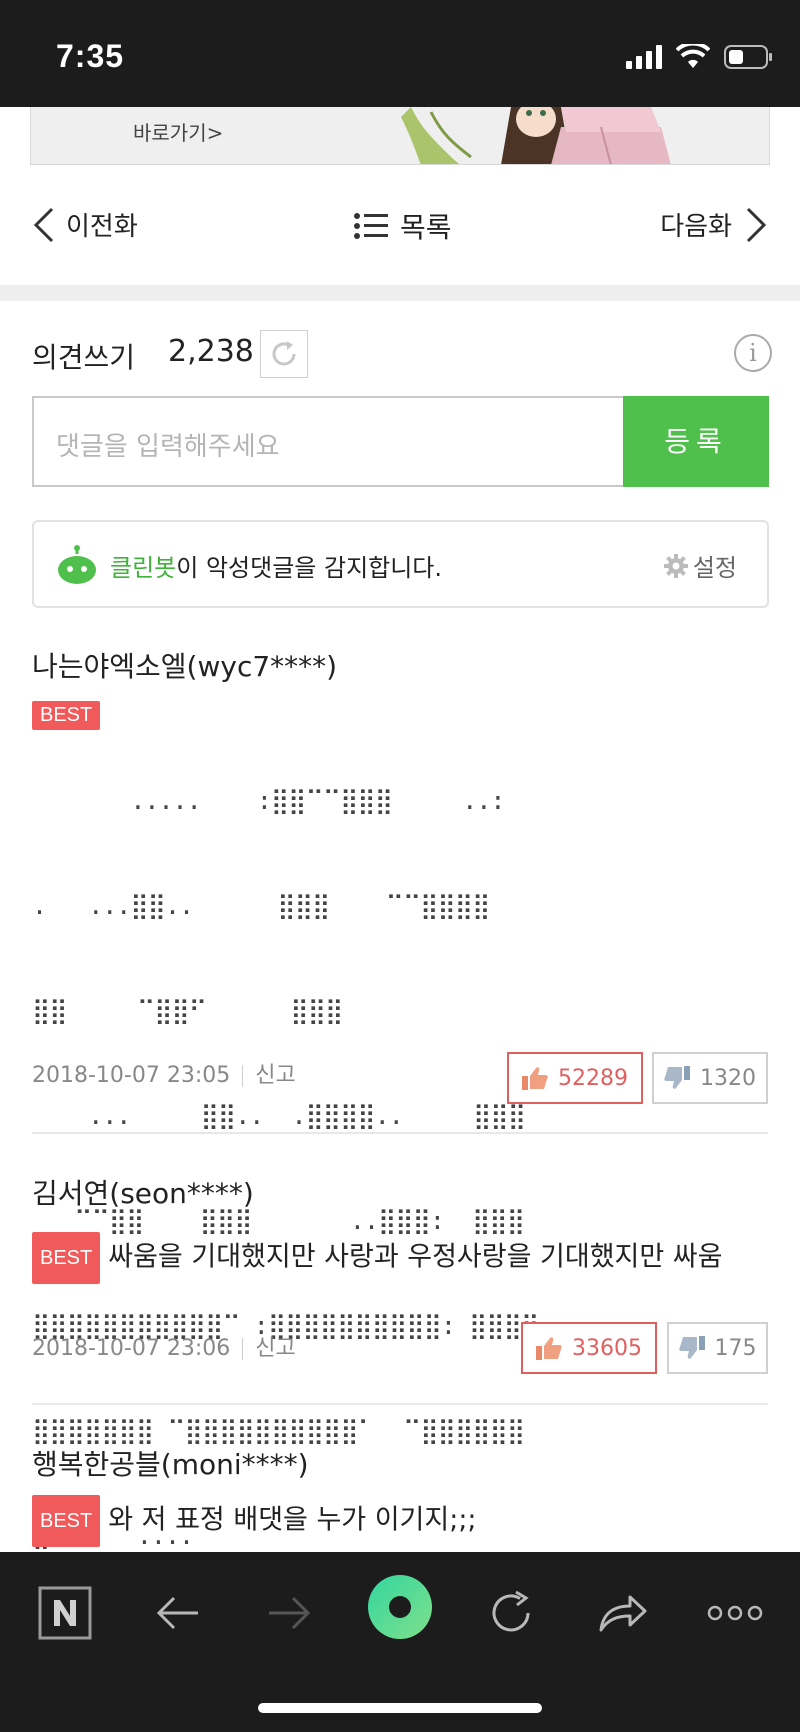 This screenshot has height=1732, width=800. I want to click on cleanbot-text: 이 악성댓글을 감지합니다., so click(309, 568).